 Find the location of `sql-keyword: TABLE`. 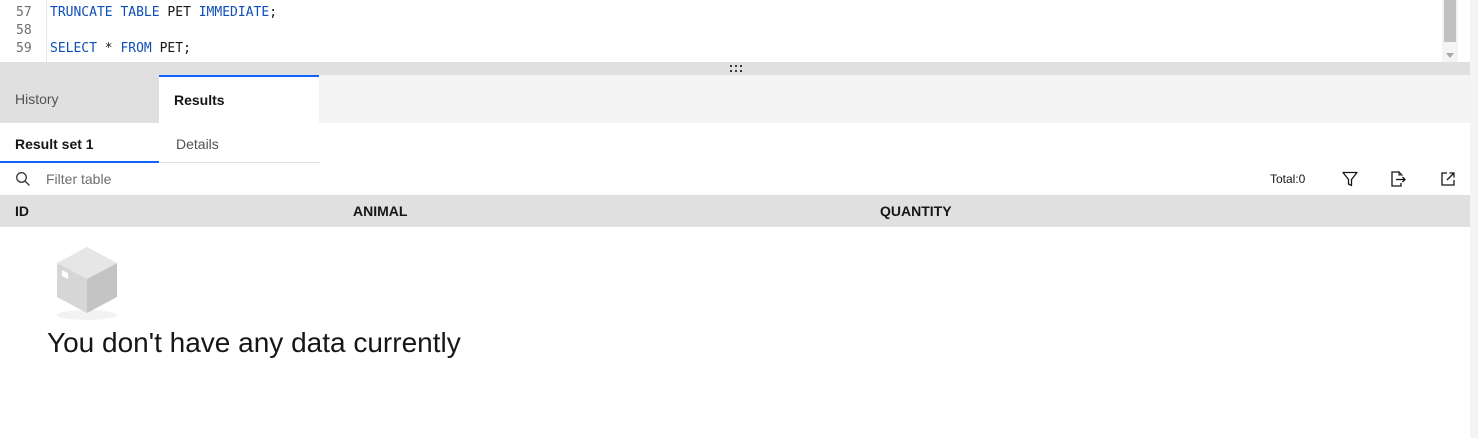

sql-keyword: TABLE is located at coordinates (140, 12).